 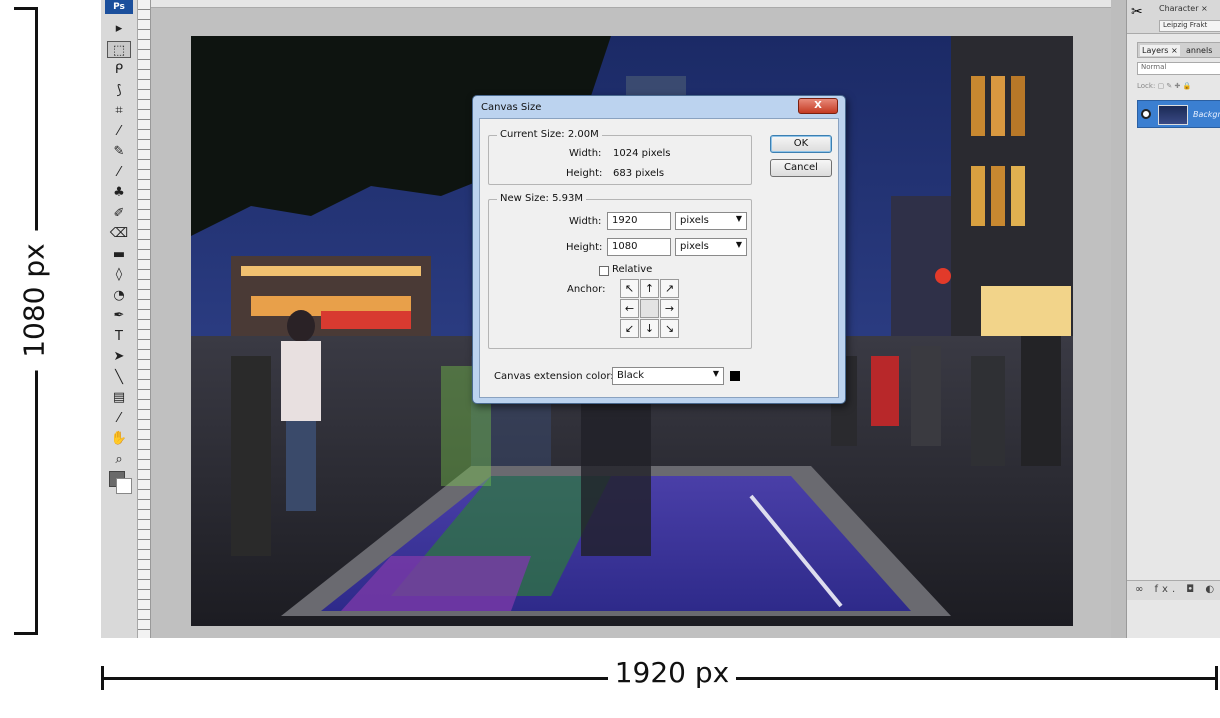 I want to click on height-unit-value: pixels, so click(x=694, y=246).